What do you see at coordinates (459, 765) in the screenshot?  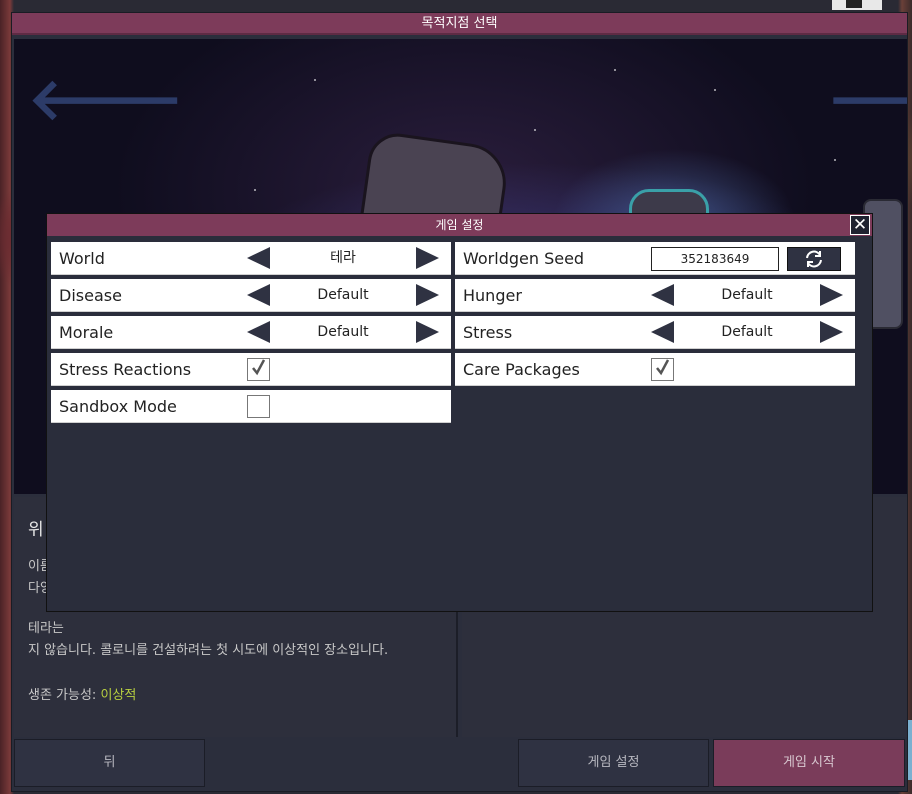 I see `bottom-button-bar: 뒤 게임 설정 게임 시작` at bounding box center [459, 765].